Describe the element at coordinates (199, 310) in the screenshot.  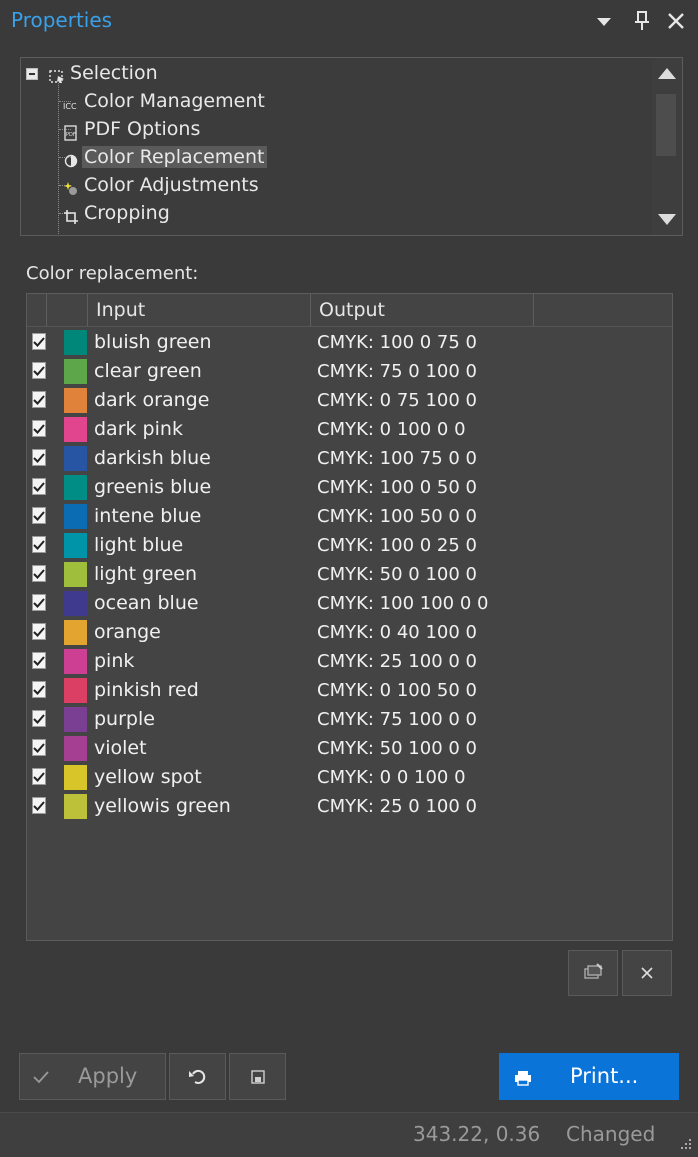
I see `header-input: Input` at that location.